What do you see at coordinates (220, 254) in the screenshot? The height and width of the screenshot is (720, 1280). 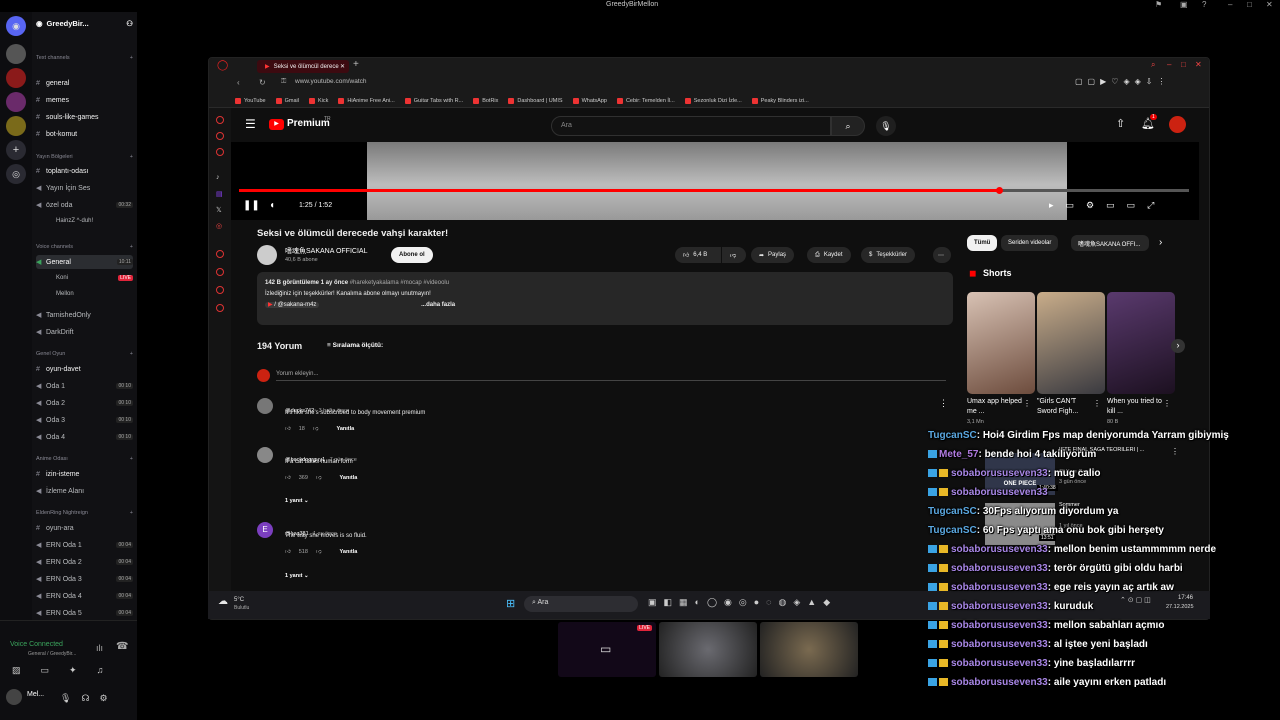 I see `history-icon` at bounding box center [220, 254].